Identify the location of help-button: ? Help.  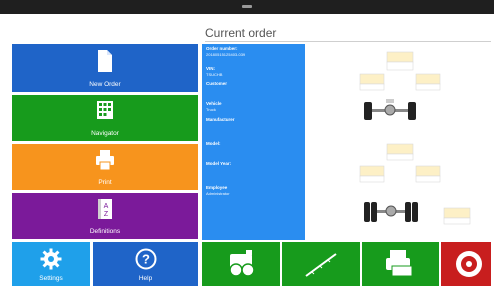
(145, 264).